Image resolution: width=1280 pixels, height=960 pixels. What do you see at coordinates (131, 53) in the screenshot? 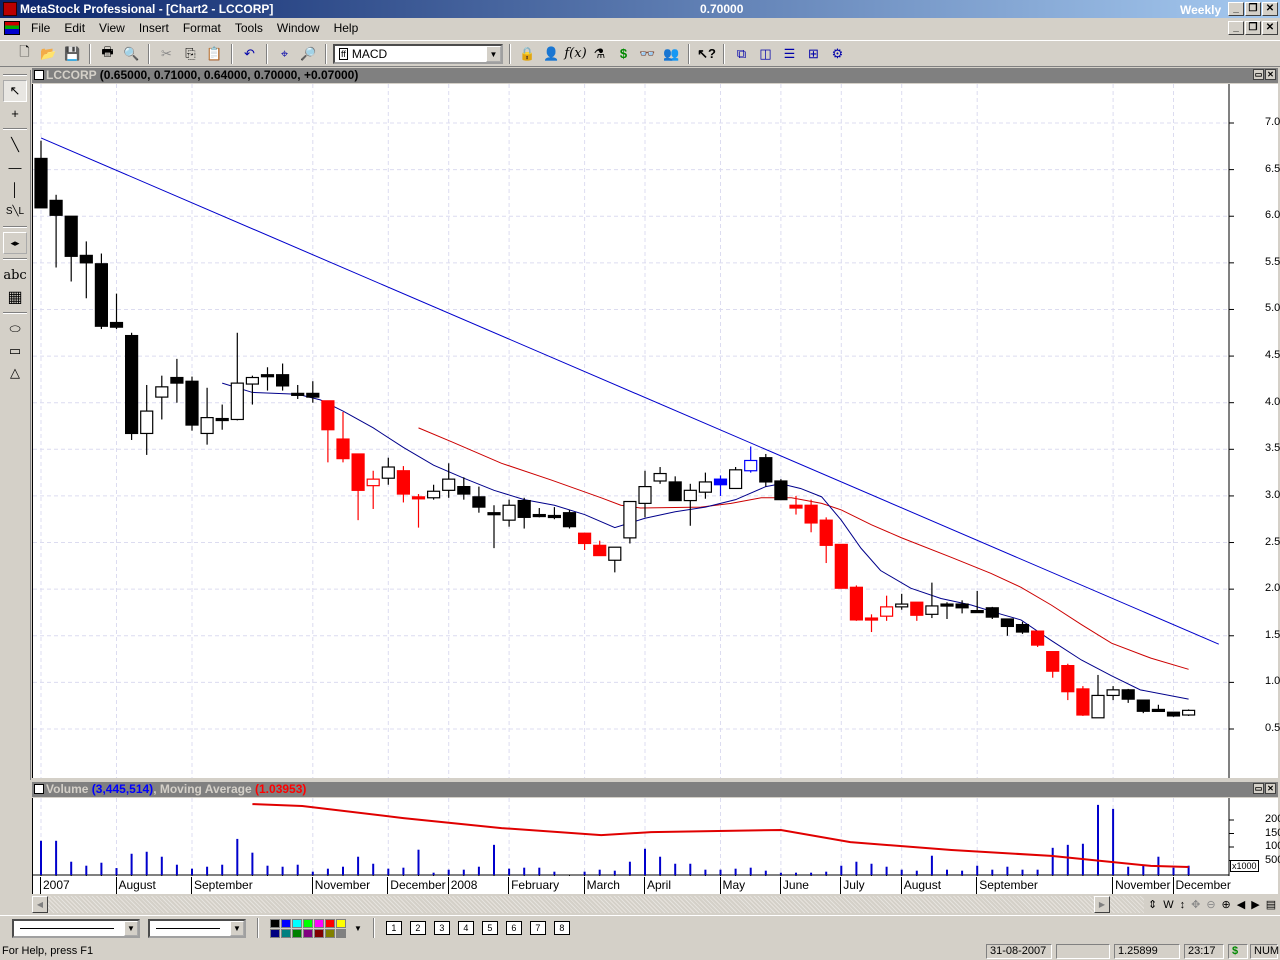
I see `print-preview-icon: 🔍` at bounding box center [131, 53].